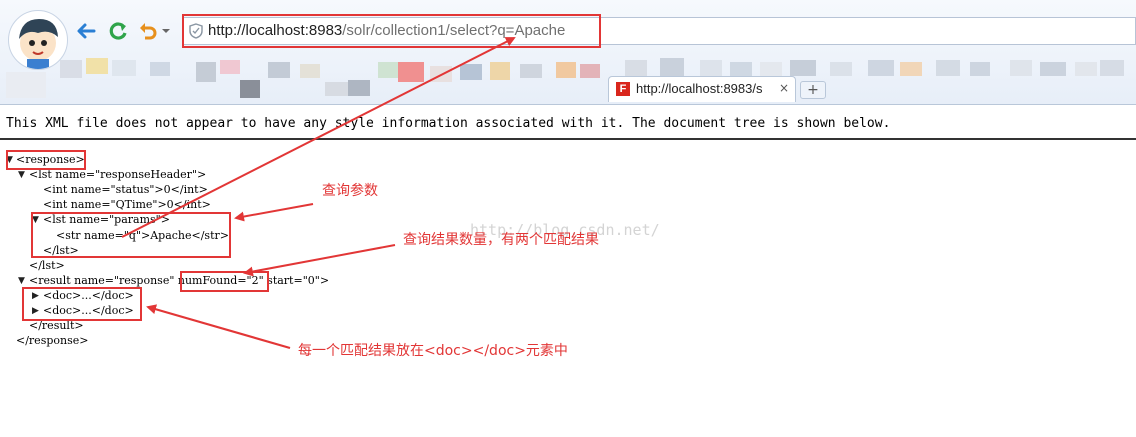 This screenshot has height=437, width=1136. What do you see at coordinates (350, 191) in the screenshot?
I see `annotation-query-params: 查询参数` at bounding box center [350, 191].